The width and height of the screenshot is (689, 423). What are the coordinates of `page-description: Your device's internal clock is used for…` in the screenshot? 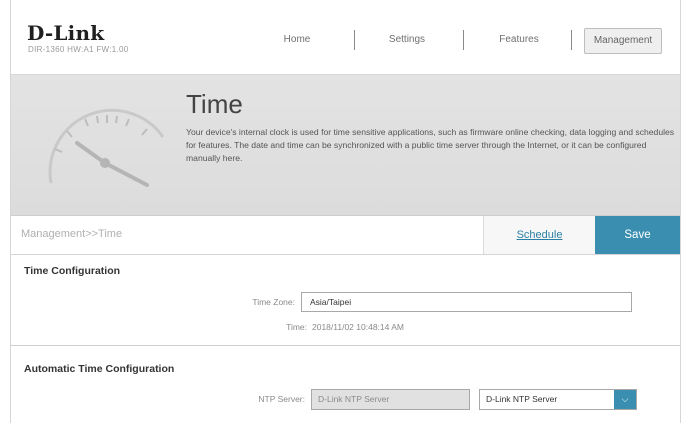 It's located at (430, 145).